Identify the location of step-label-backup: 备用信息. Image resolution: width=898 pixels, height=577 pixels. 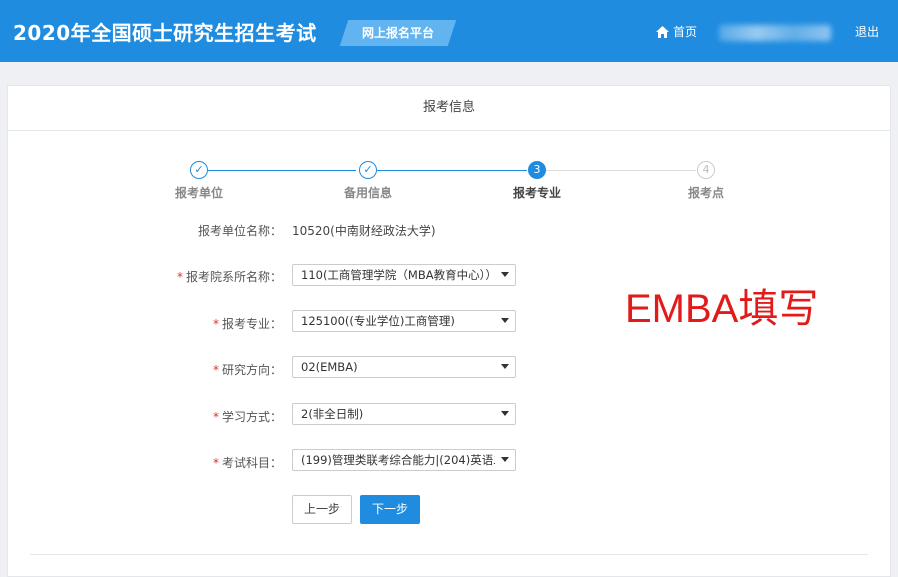
(367, 193).